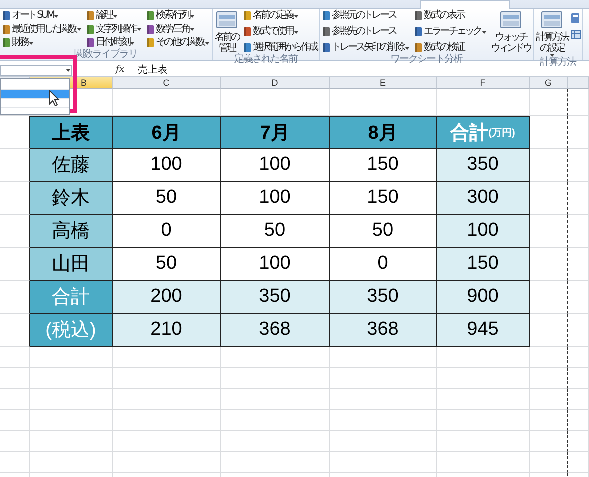 This screenshot has width=589, height=477. I want to click on ribbon-button: トレース矢印の削除, so click(366, 48).